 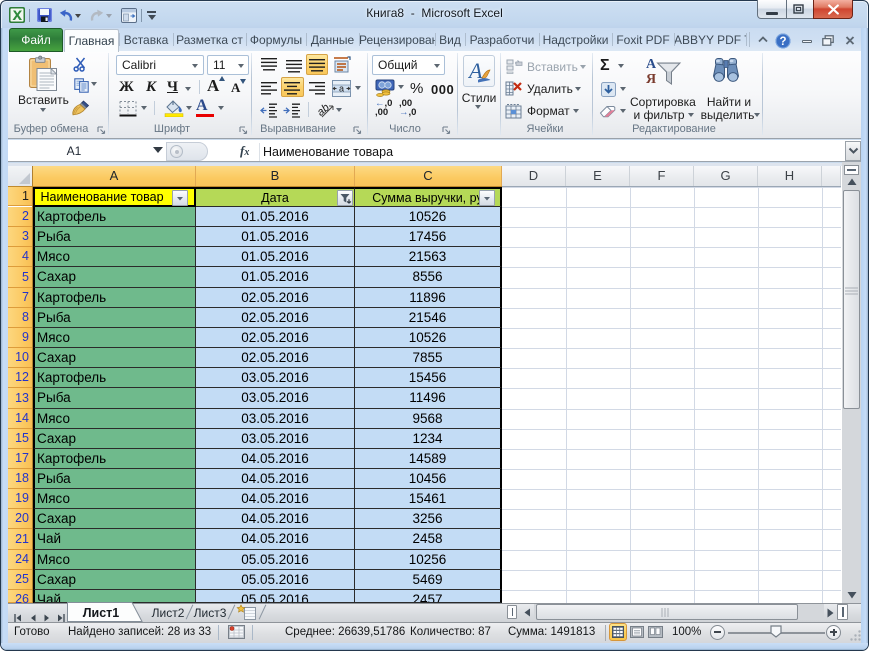 I want to click on svg-text: a, so click(x=341, y=88).